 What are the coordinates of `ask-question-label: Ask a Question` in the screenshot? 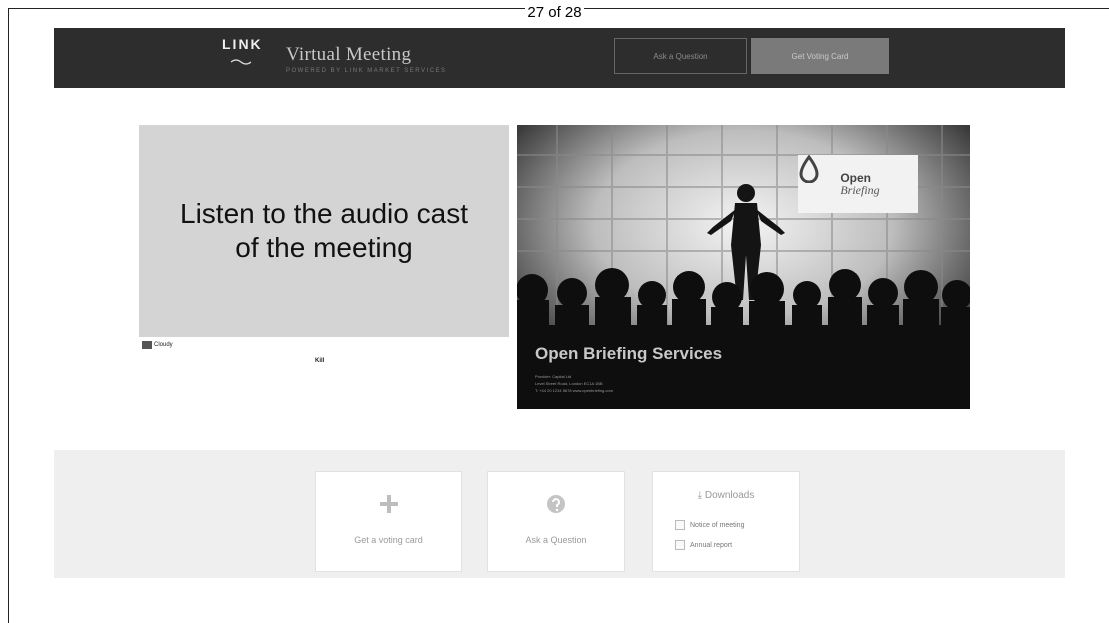 It's located at (556, 540).